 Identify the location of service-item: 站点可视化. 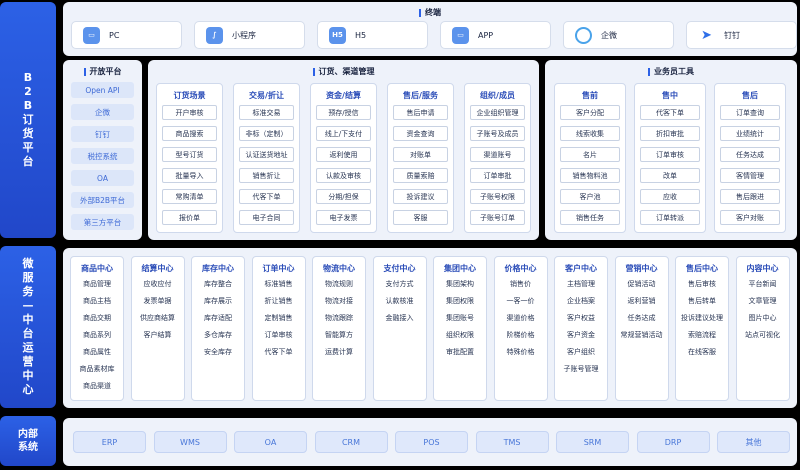
(763, 335).